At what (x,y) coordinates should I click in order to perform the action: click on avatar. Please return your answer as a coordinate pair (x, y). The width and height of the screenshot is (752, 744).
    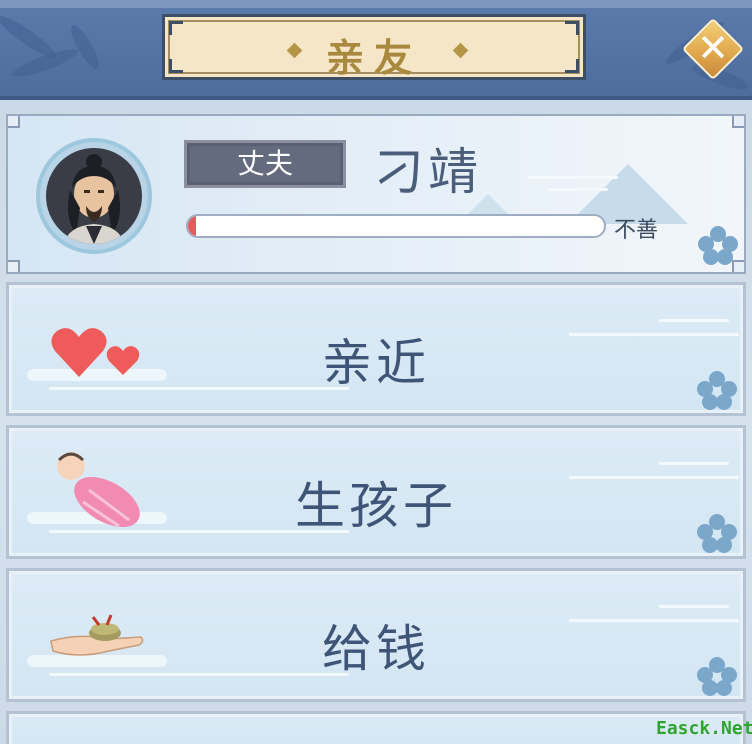
    Looking at the image, I should click on (94, 196).